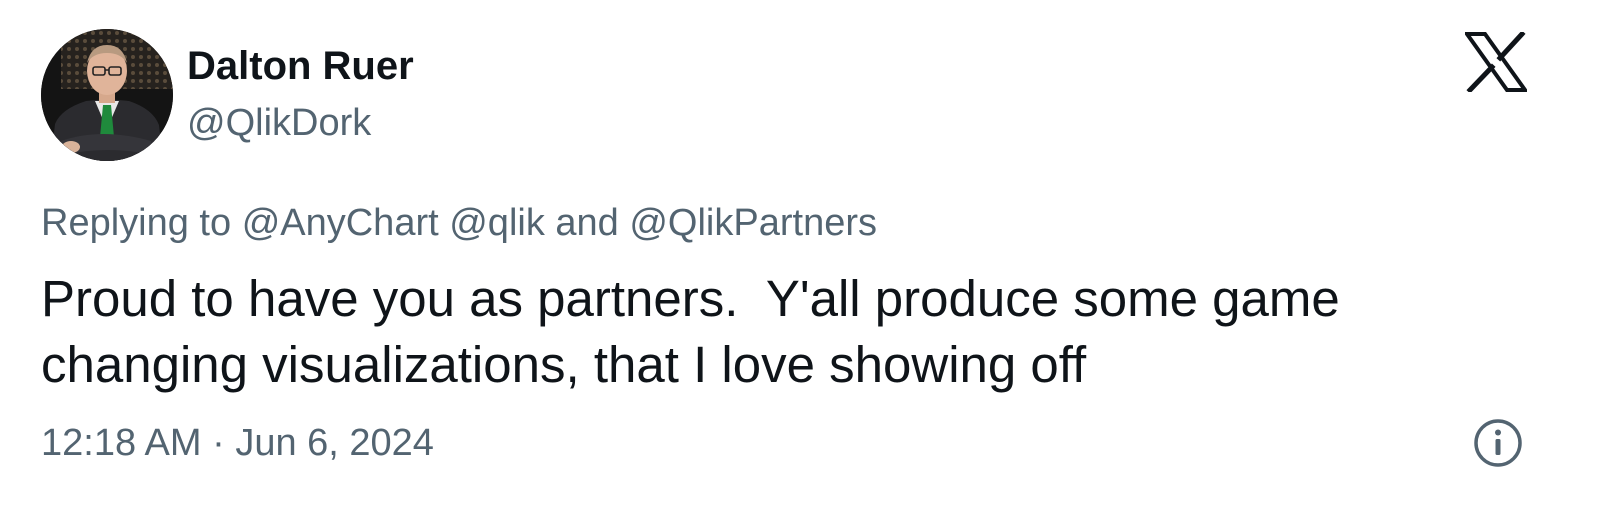 Image resolution: width=1610 pixels, height=508 pixels. I want to click on replying-to-label: Replying to, so click(136, 223).